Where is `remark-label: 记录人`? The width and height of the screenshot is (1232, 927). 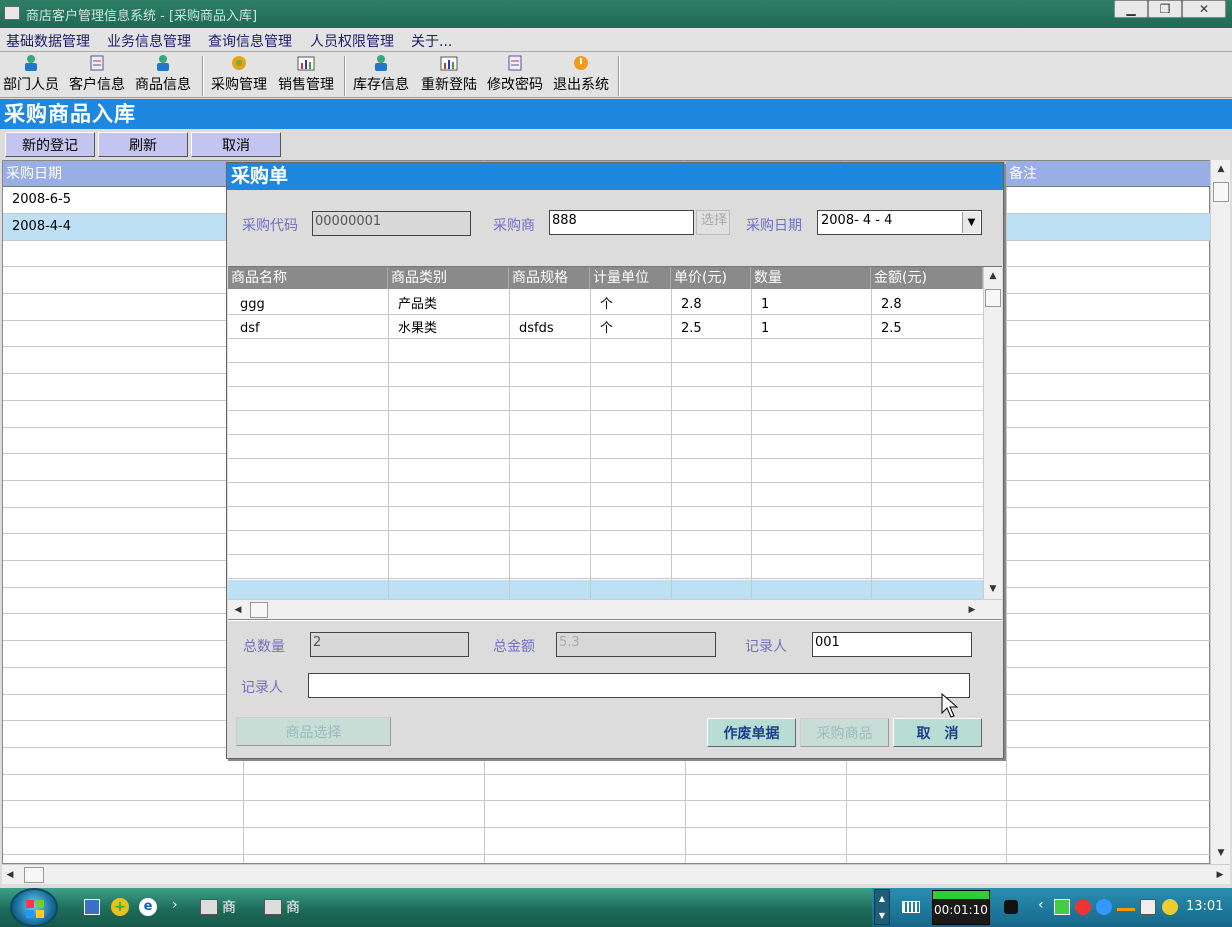 remark-label: 记录人 is located at coordinates (262, 688).